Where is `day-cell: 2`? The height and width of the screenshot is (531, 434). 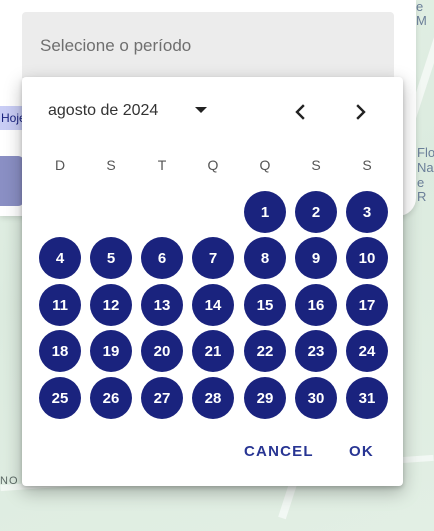 day-cell: 2 is located at coordinates (316, 212).